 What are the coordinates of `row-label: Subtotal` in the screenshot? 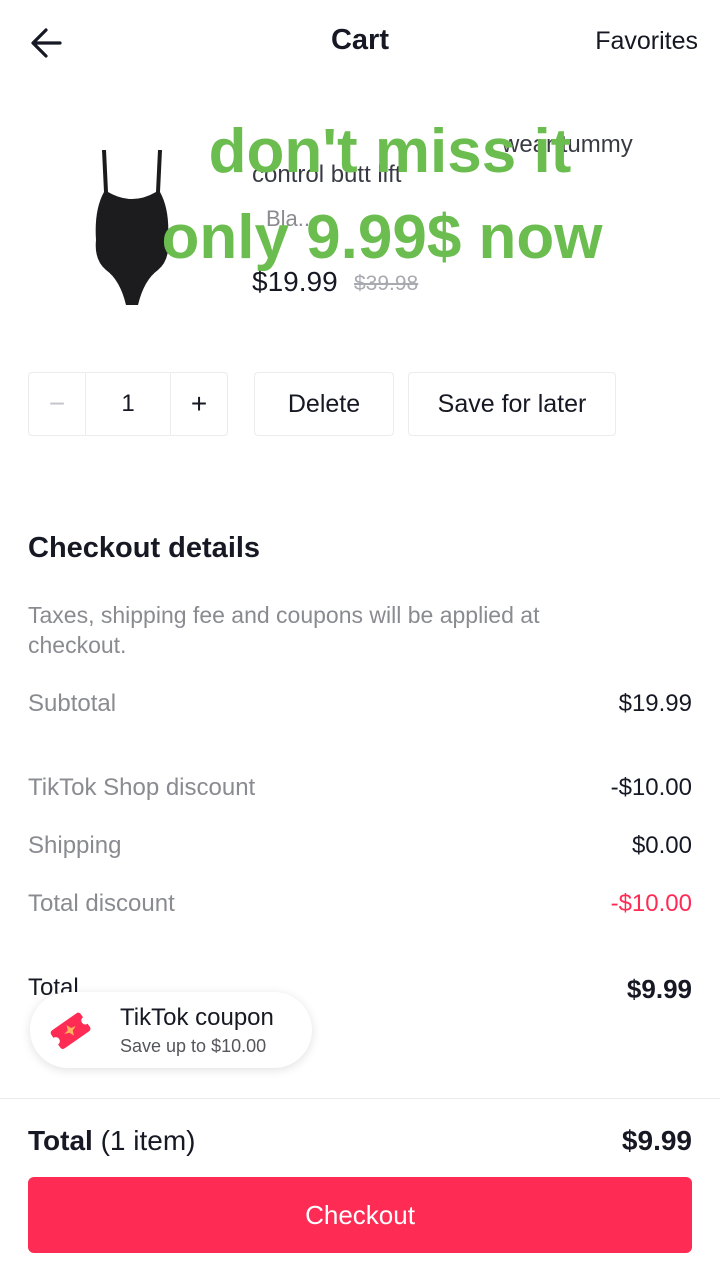 It's located at (72, 703).